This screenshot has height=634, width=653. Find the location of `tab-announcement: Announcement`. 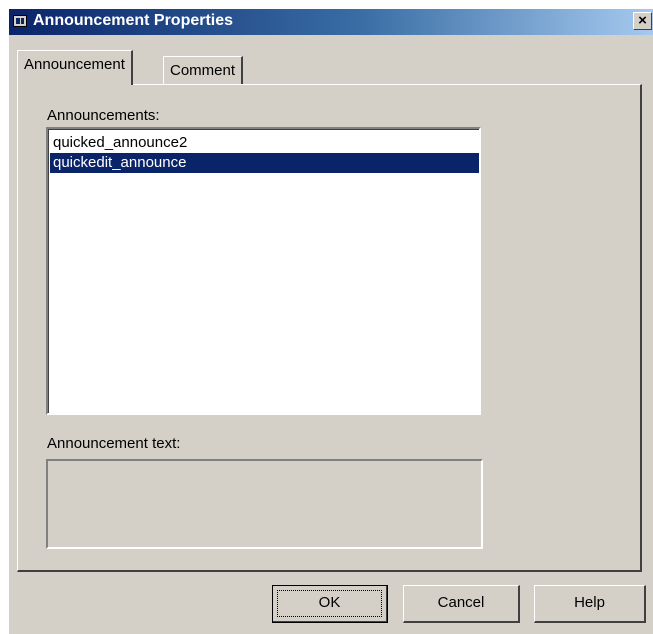

tab-announcement: Announcement is located at coordinates (75, 67).